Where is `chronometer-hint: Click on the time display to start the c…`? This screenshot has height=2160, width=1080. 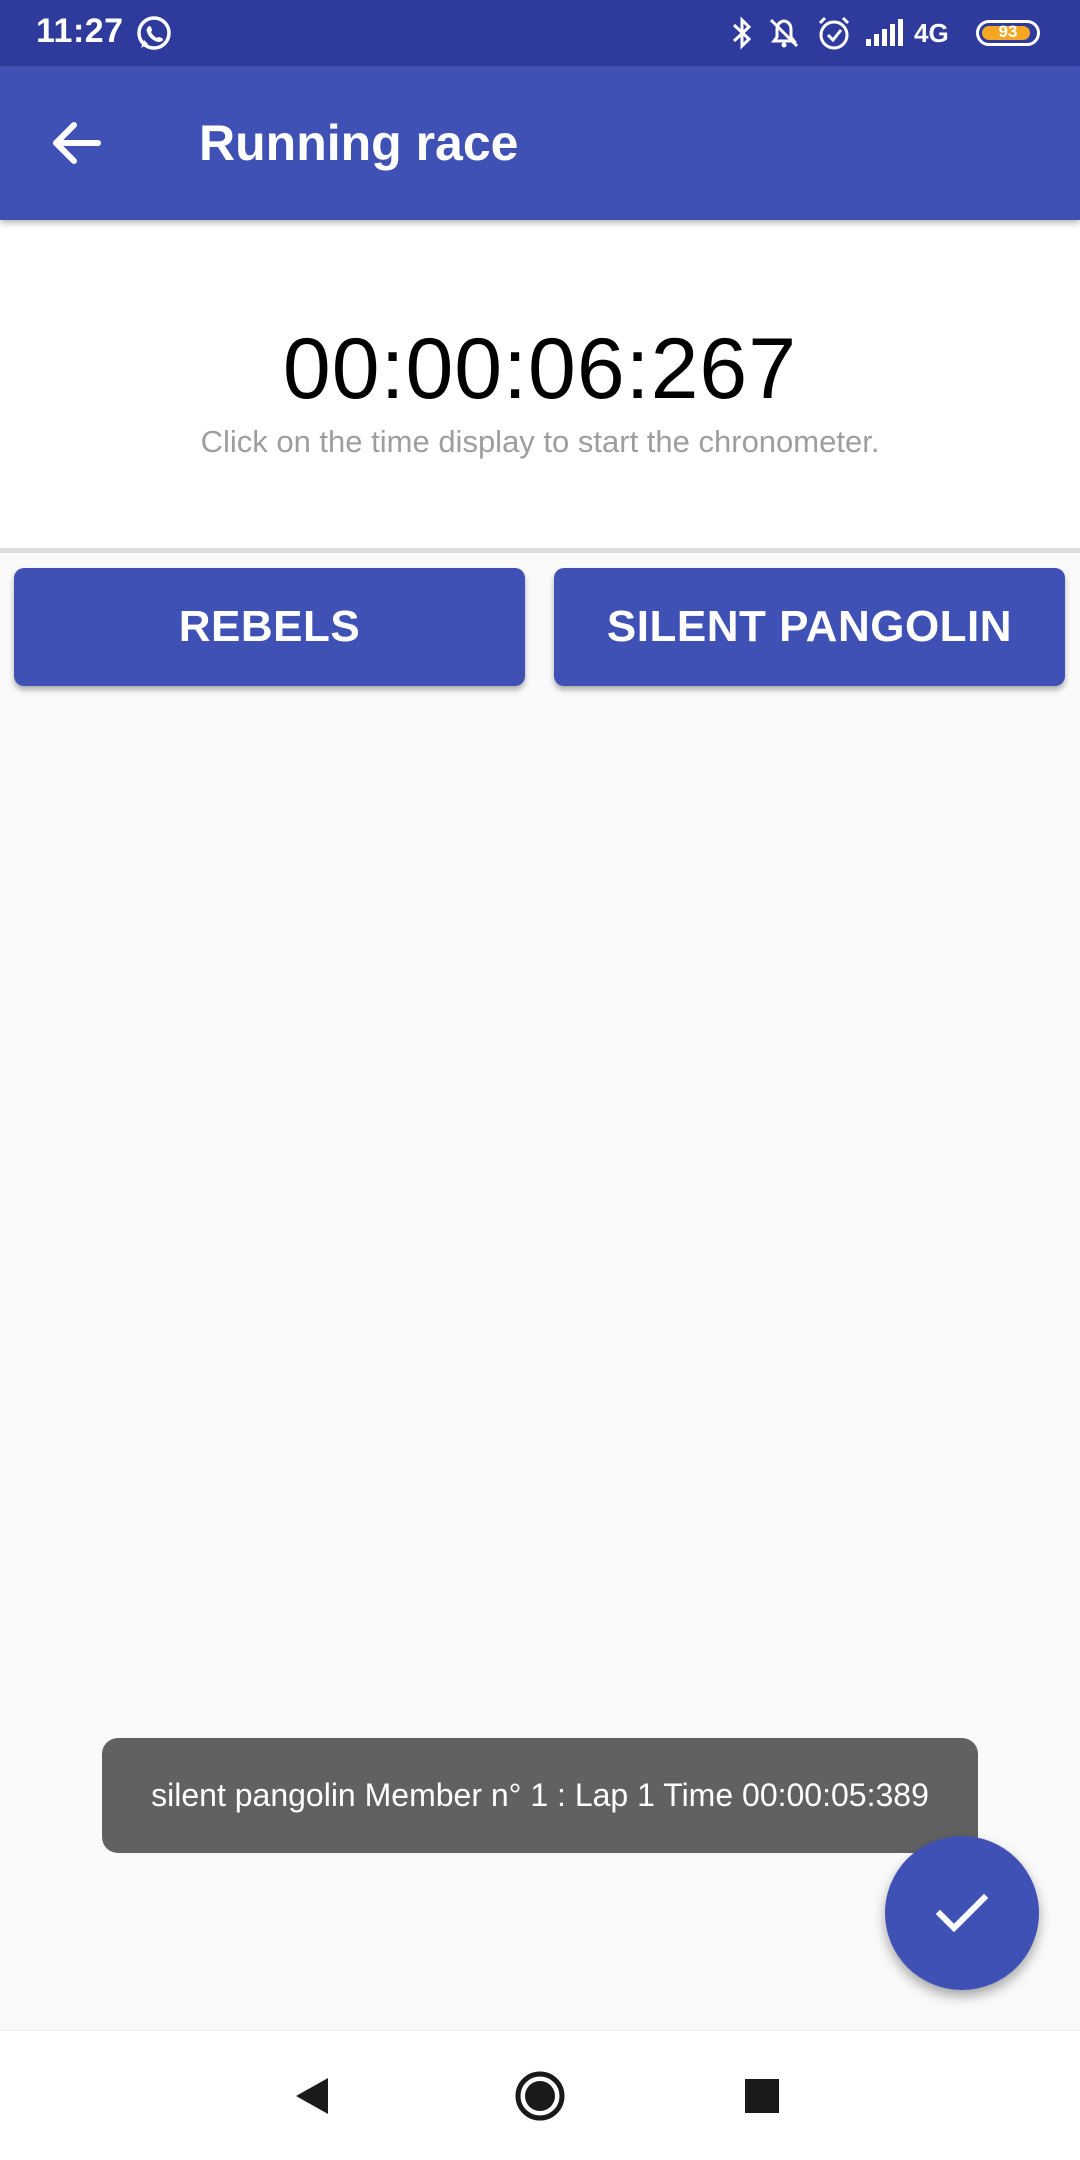 chronometer-hint: Click on the time display to start the c… is located at coordinates (540, 441).